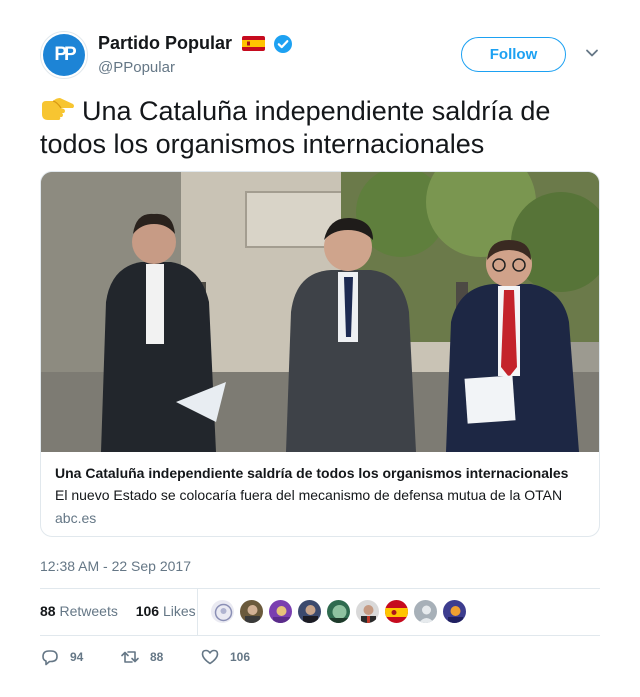  What do you see at coordinates (210, 657) in the screenshot?
I see `heart-icon` at bounding box center [210, 657].